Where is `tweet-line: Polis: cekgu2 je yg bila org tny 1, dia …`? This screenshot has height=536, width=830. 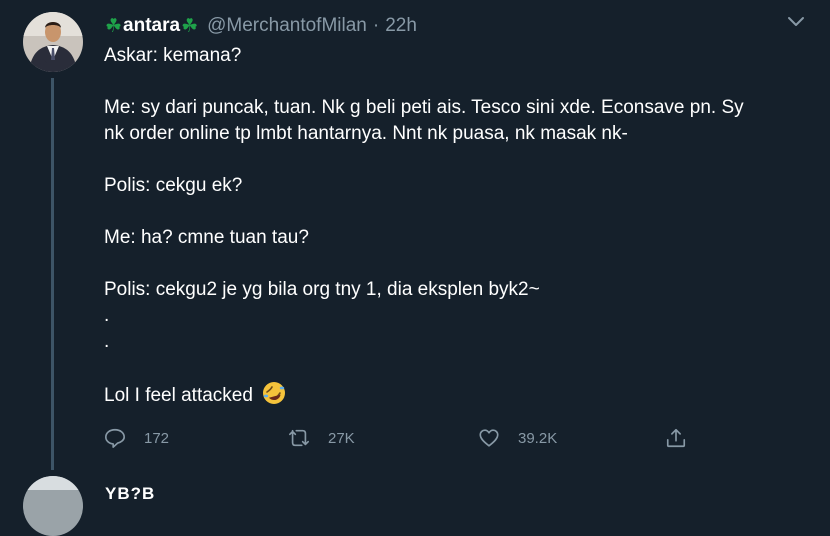 tweet-line: Polis: cekgu2 je yg bila org tny 1, dia … is located at coordinates (322, 289).